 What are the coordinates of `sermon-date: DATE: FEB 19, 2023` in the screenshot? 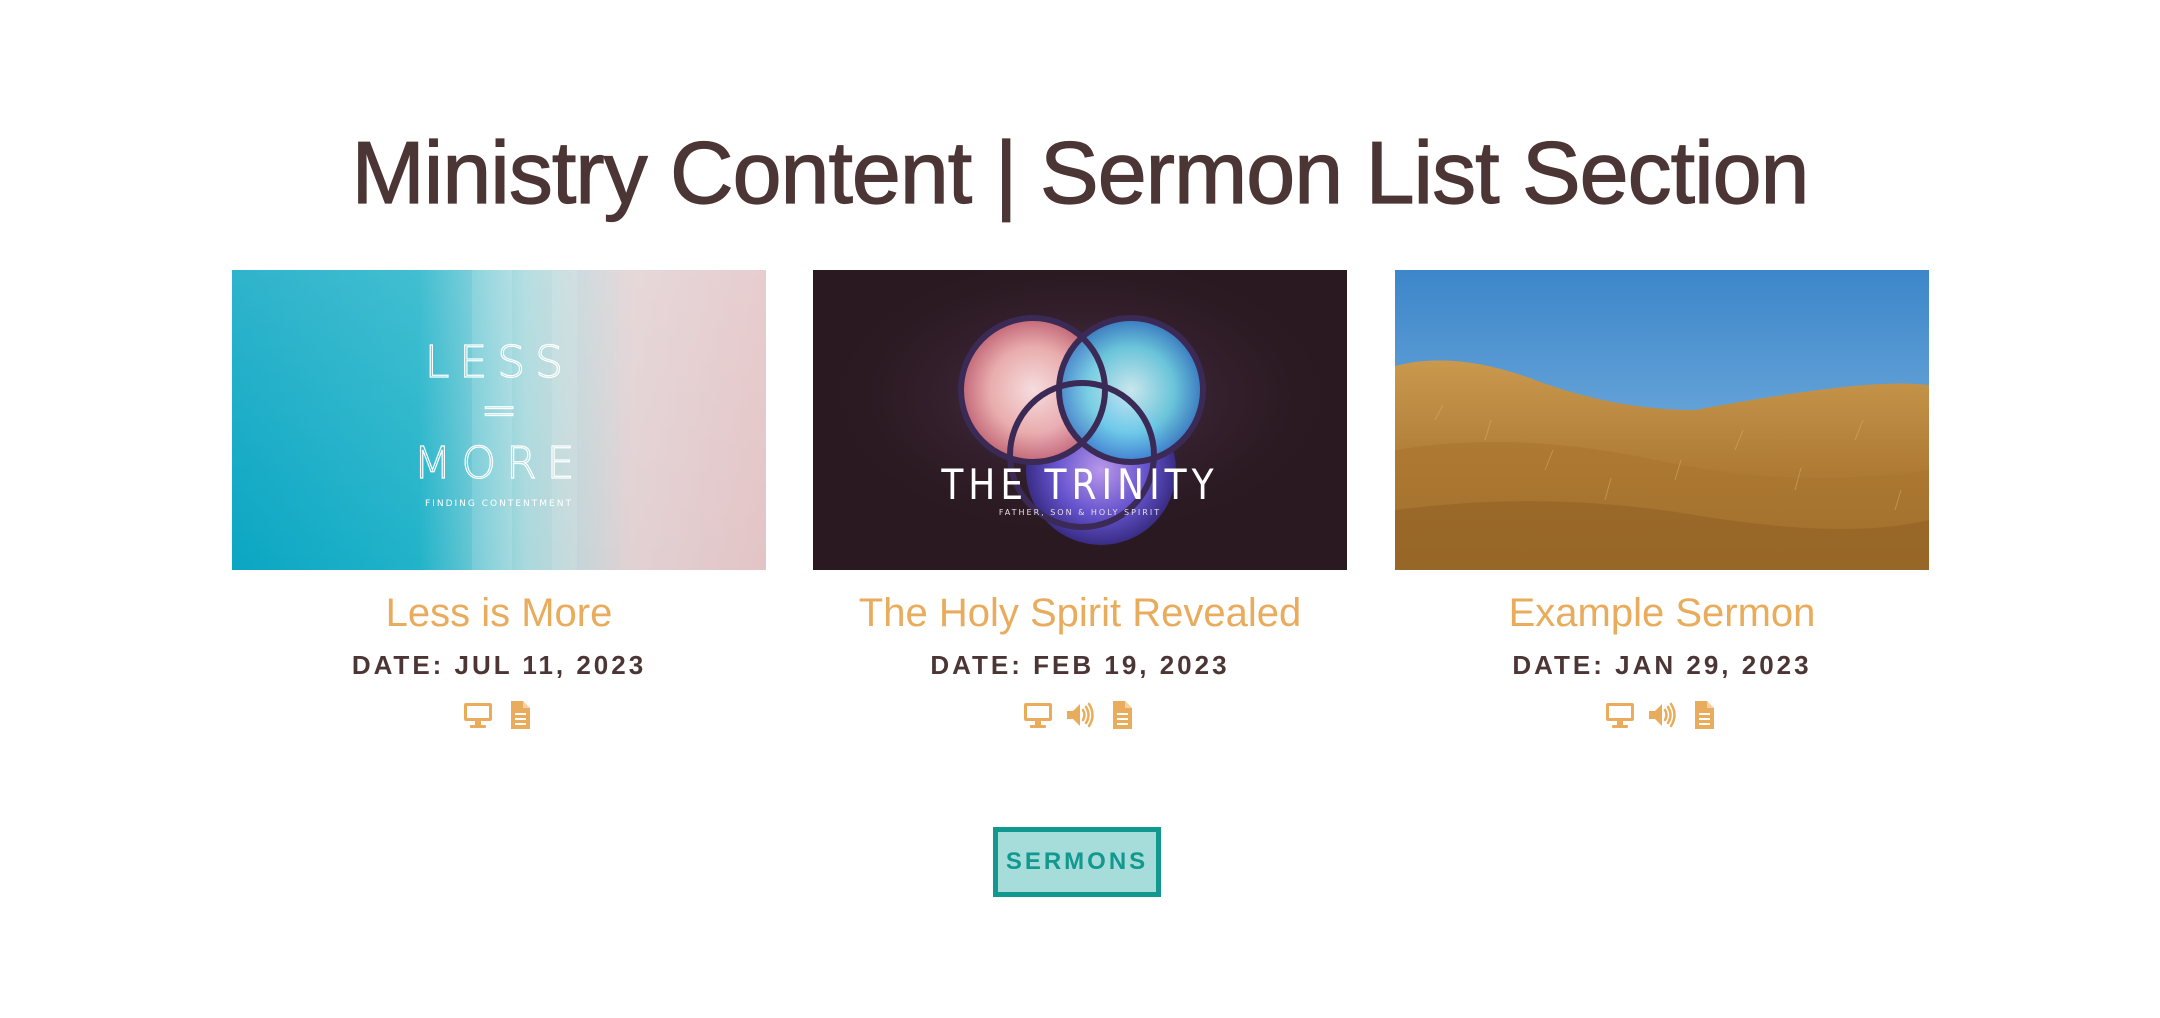 It's located at (1080, 665).